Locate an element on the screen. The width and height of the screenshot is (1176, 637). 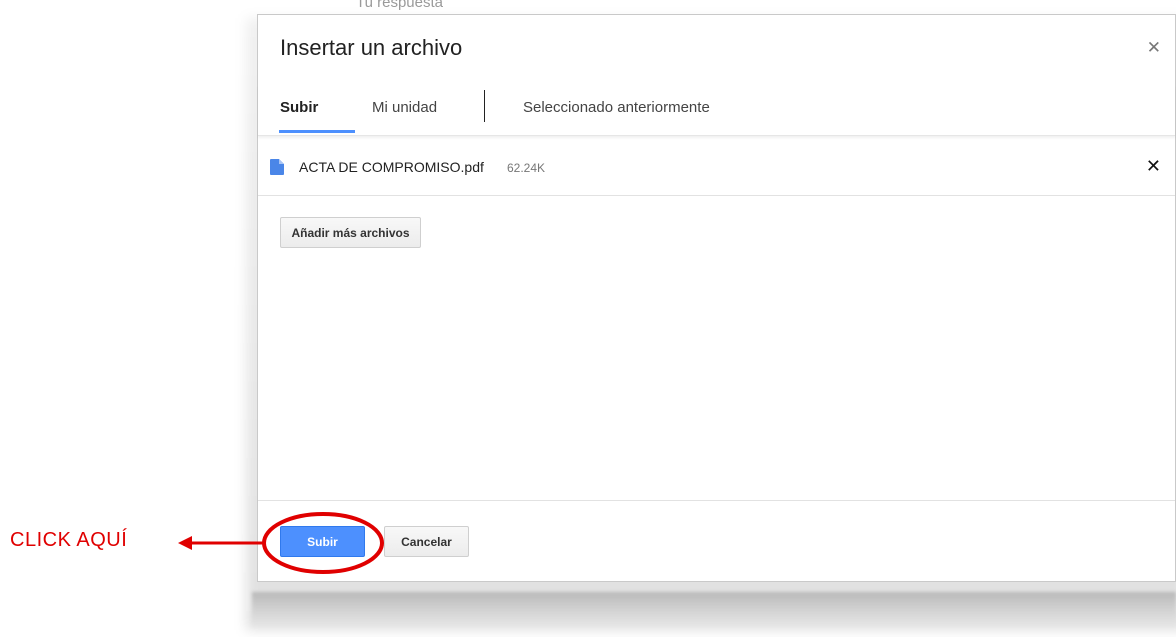
highlight-circle is located at coordinates (323, 543).